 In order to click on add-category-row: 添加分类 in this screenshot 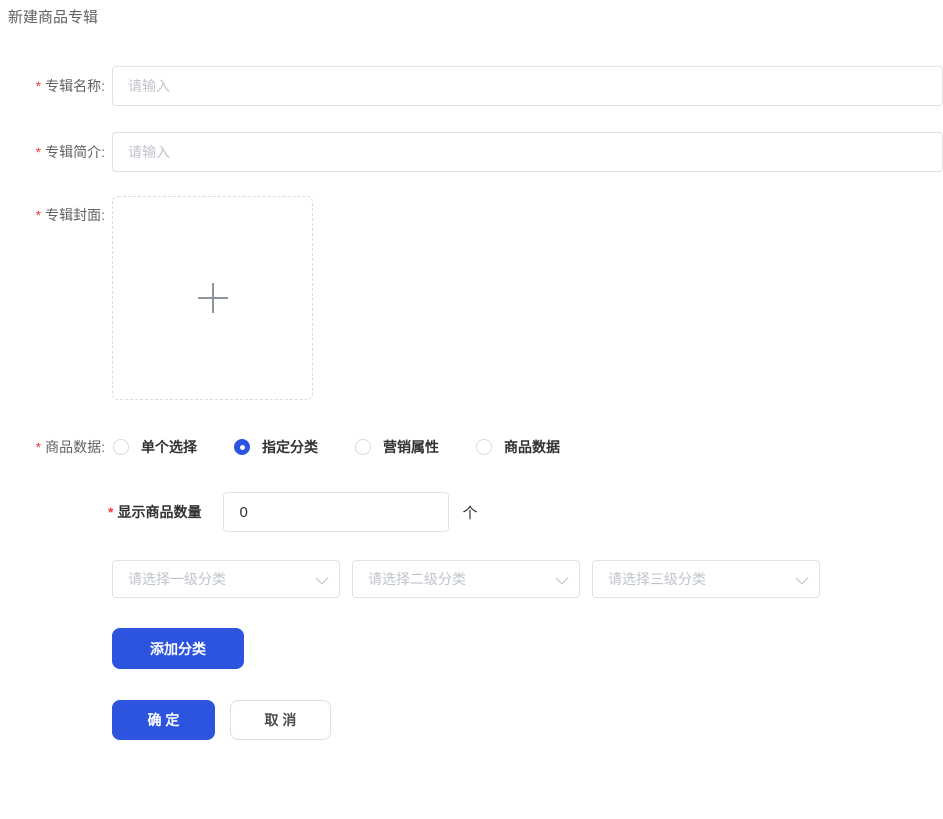, I will do `click(471, 648)`.